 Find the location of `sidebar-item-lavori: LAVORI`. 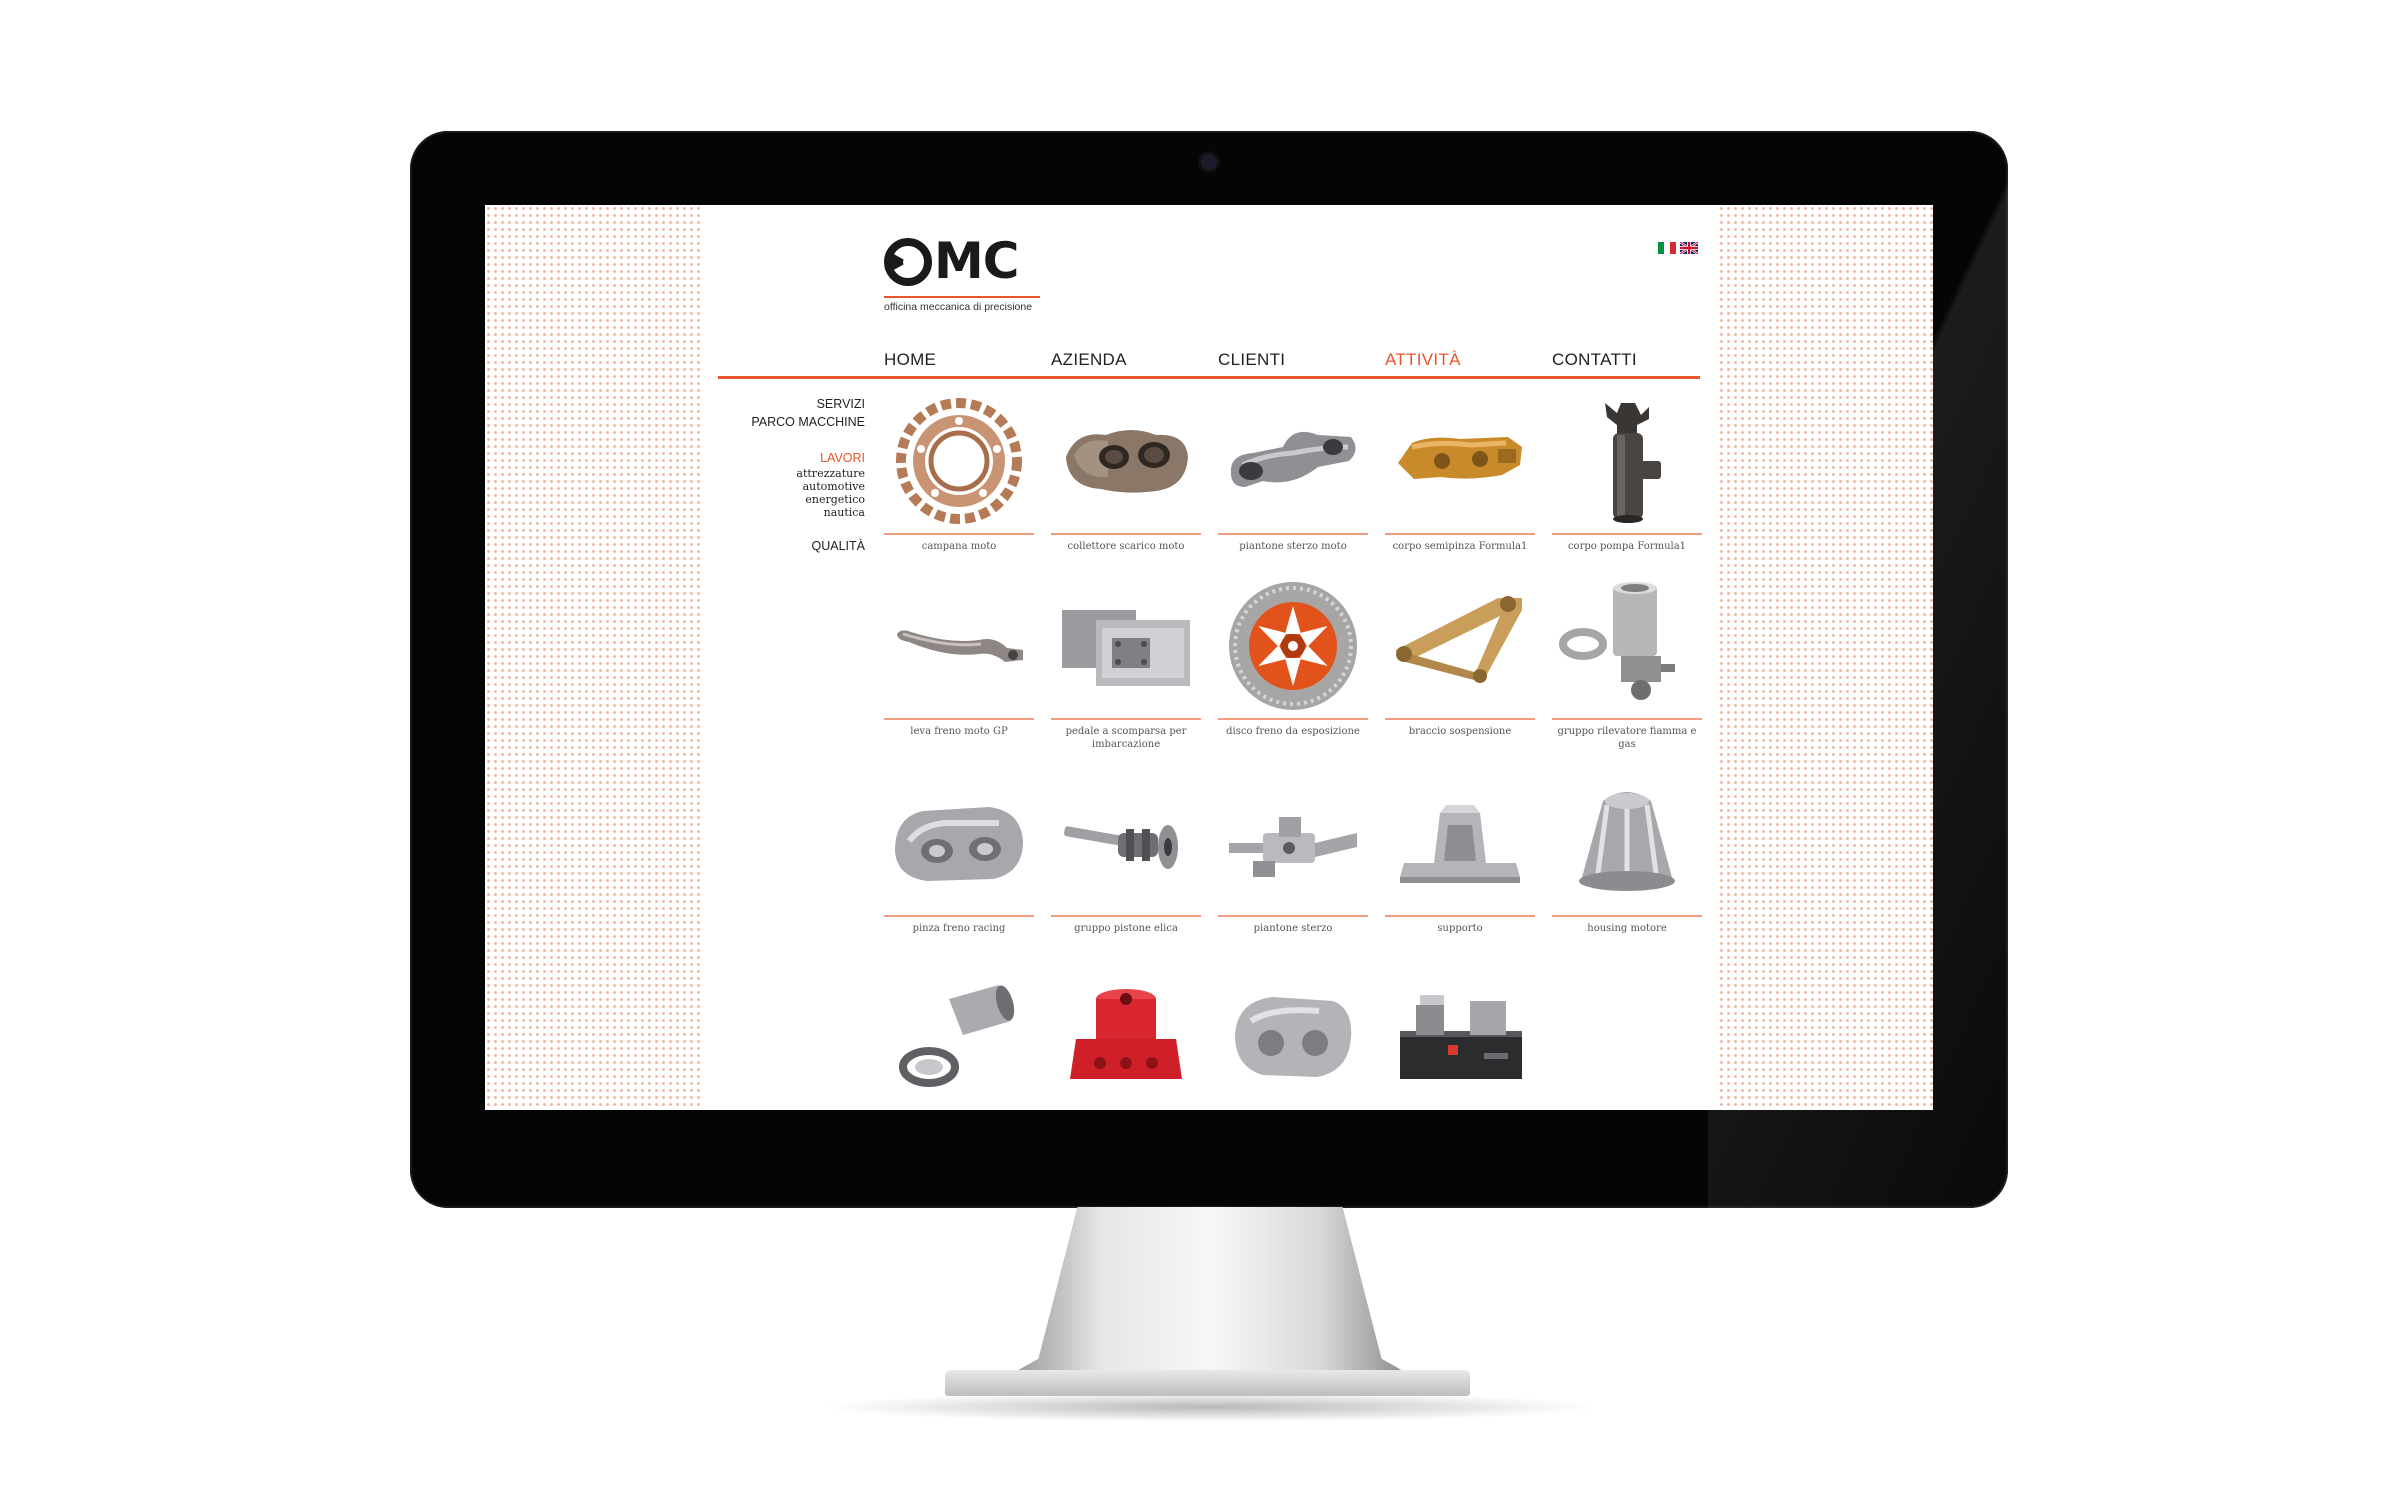

sidebar-item-lavori: LAVORI is located at coordinates (791, 458).